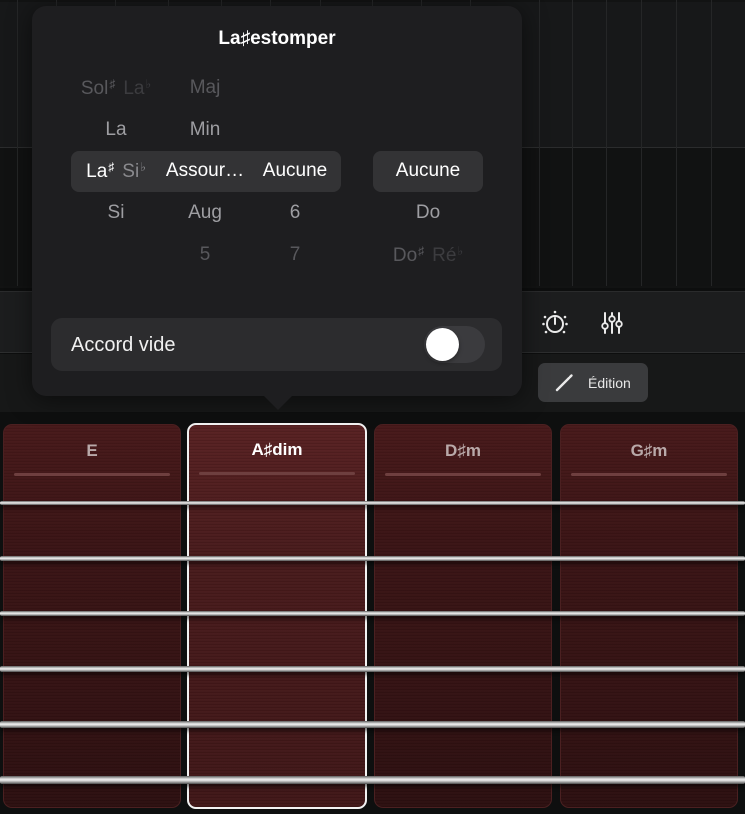  I want to click on extension-picker-item: 7, so click(295, 255).